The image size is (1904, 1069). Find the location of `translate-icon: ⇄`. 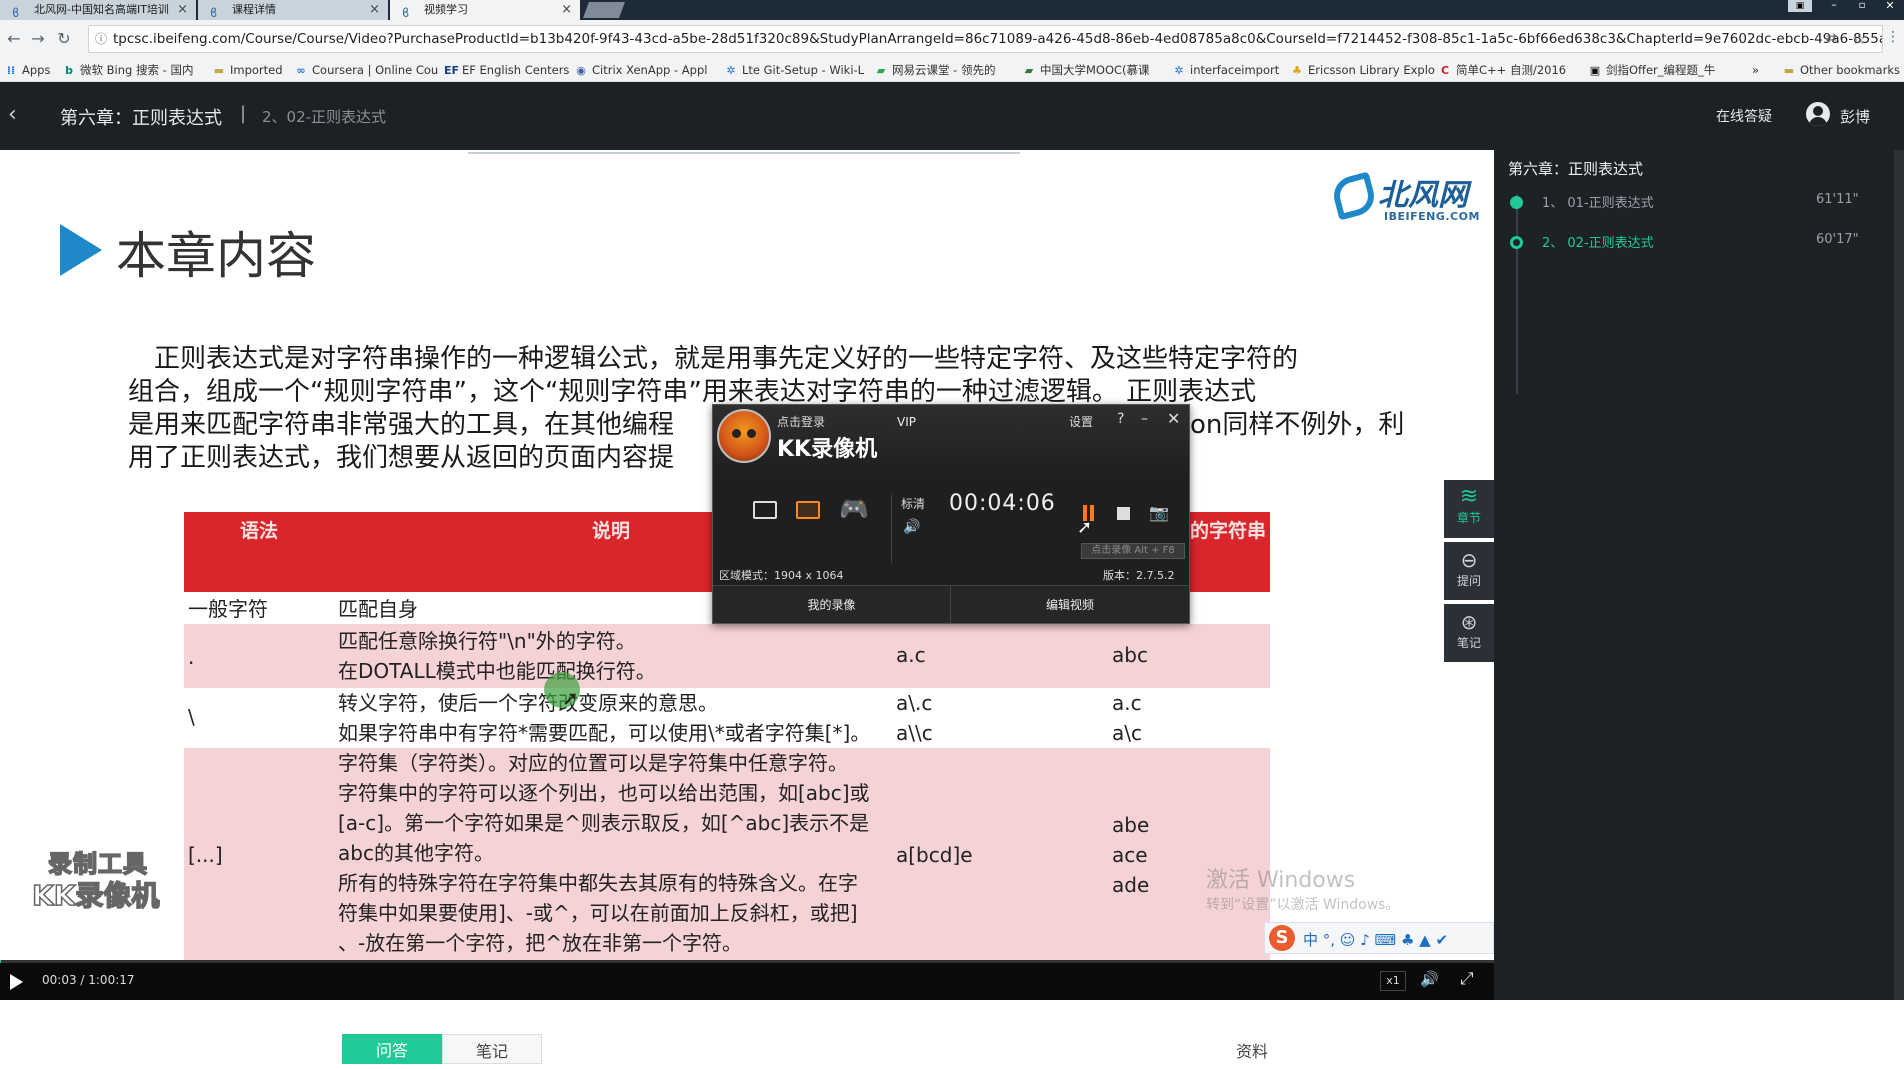

translate-icon: ⇄ is located at coordinates (1831, 38).